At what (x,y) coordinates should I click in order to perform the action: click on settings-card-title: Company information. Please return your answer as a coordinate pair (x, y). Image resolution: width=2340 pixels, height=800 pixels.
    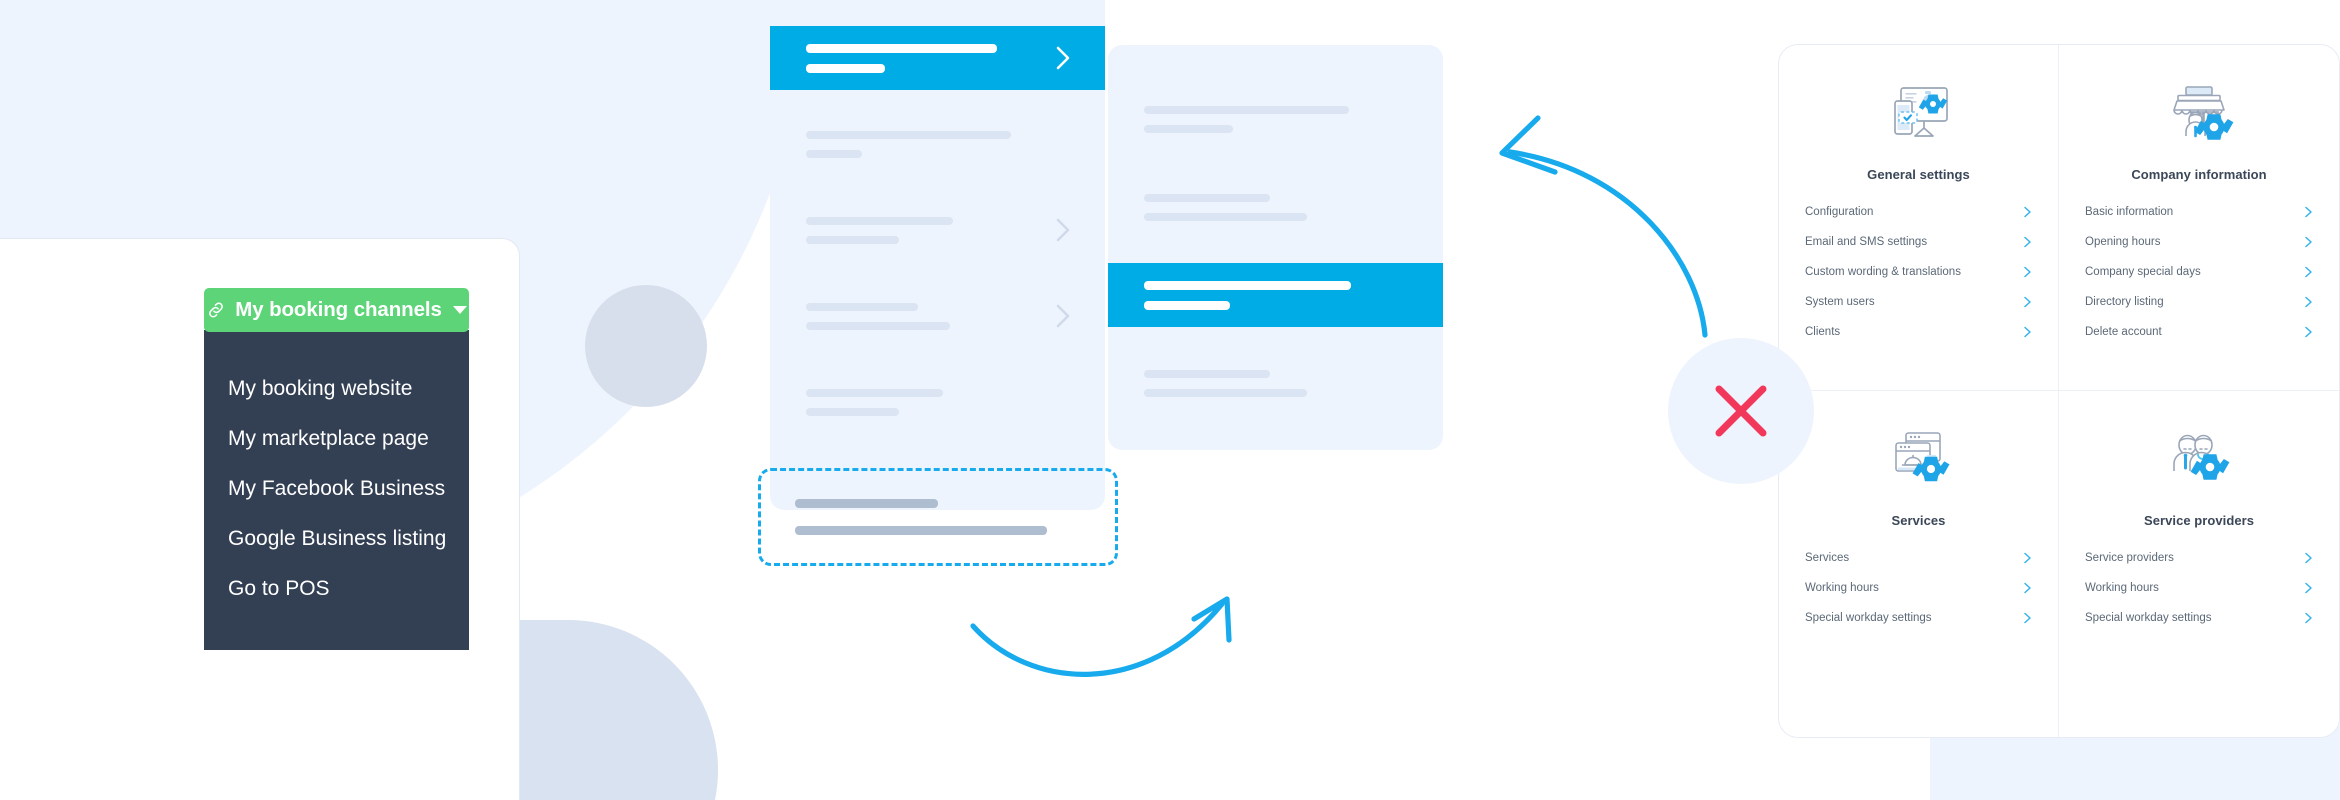
    Looking at the image, I should click on (2199, 174).